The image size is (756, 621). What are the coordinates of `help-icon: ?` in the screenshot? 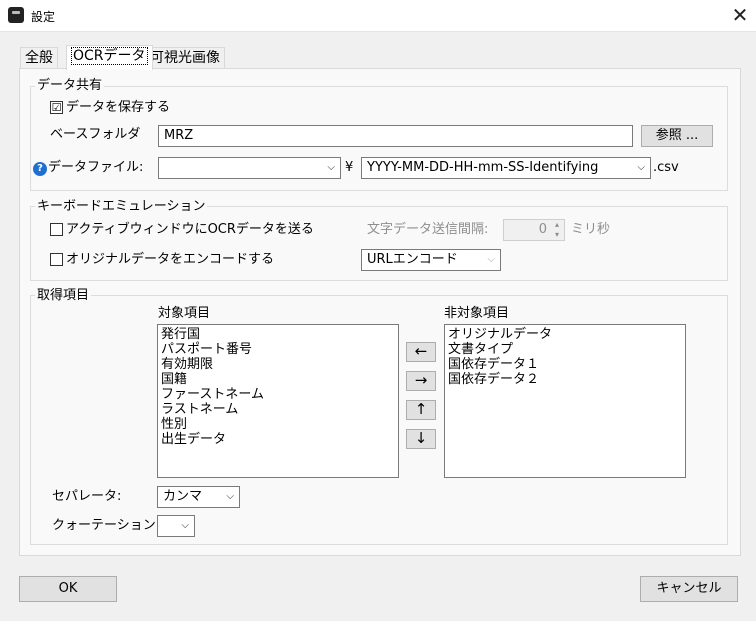 It's located at (40, 169).